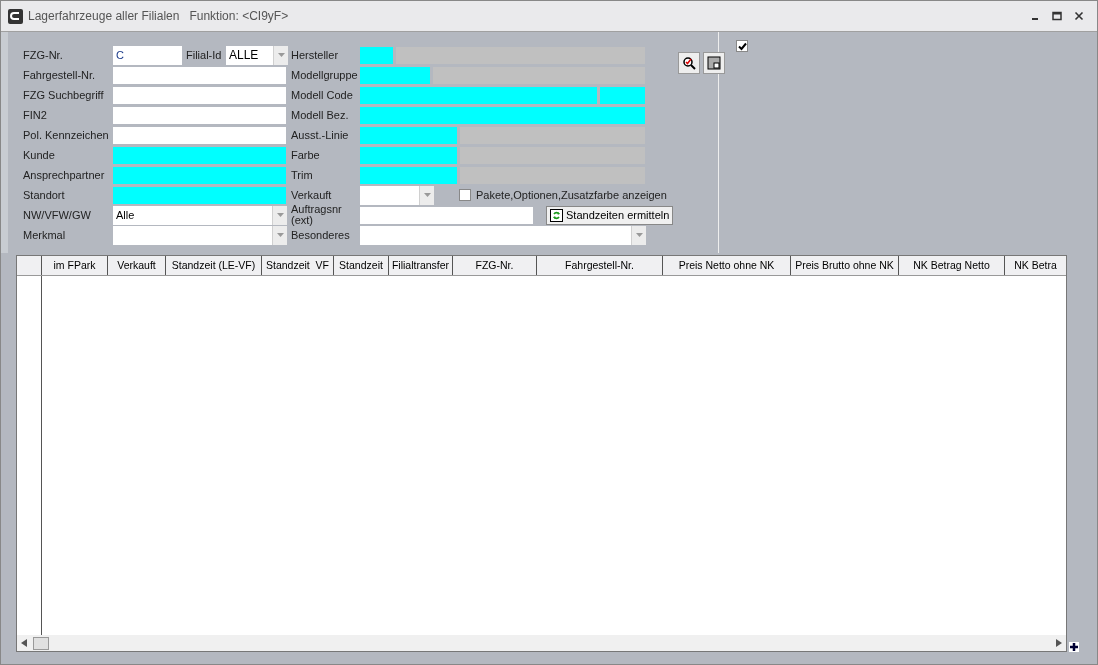 This screenshot has width=1098, height=665. What do you see at coordinates (325, 75) in the screenshot?
I see `field-label: Modellgruppe` at bounding box center [325, 75].